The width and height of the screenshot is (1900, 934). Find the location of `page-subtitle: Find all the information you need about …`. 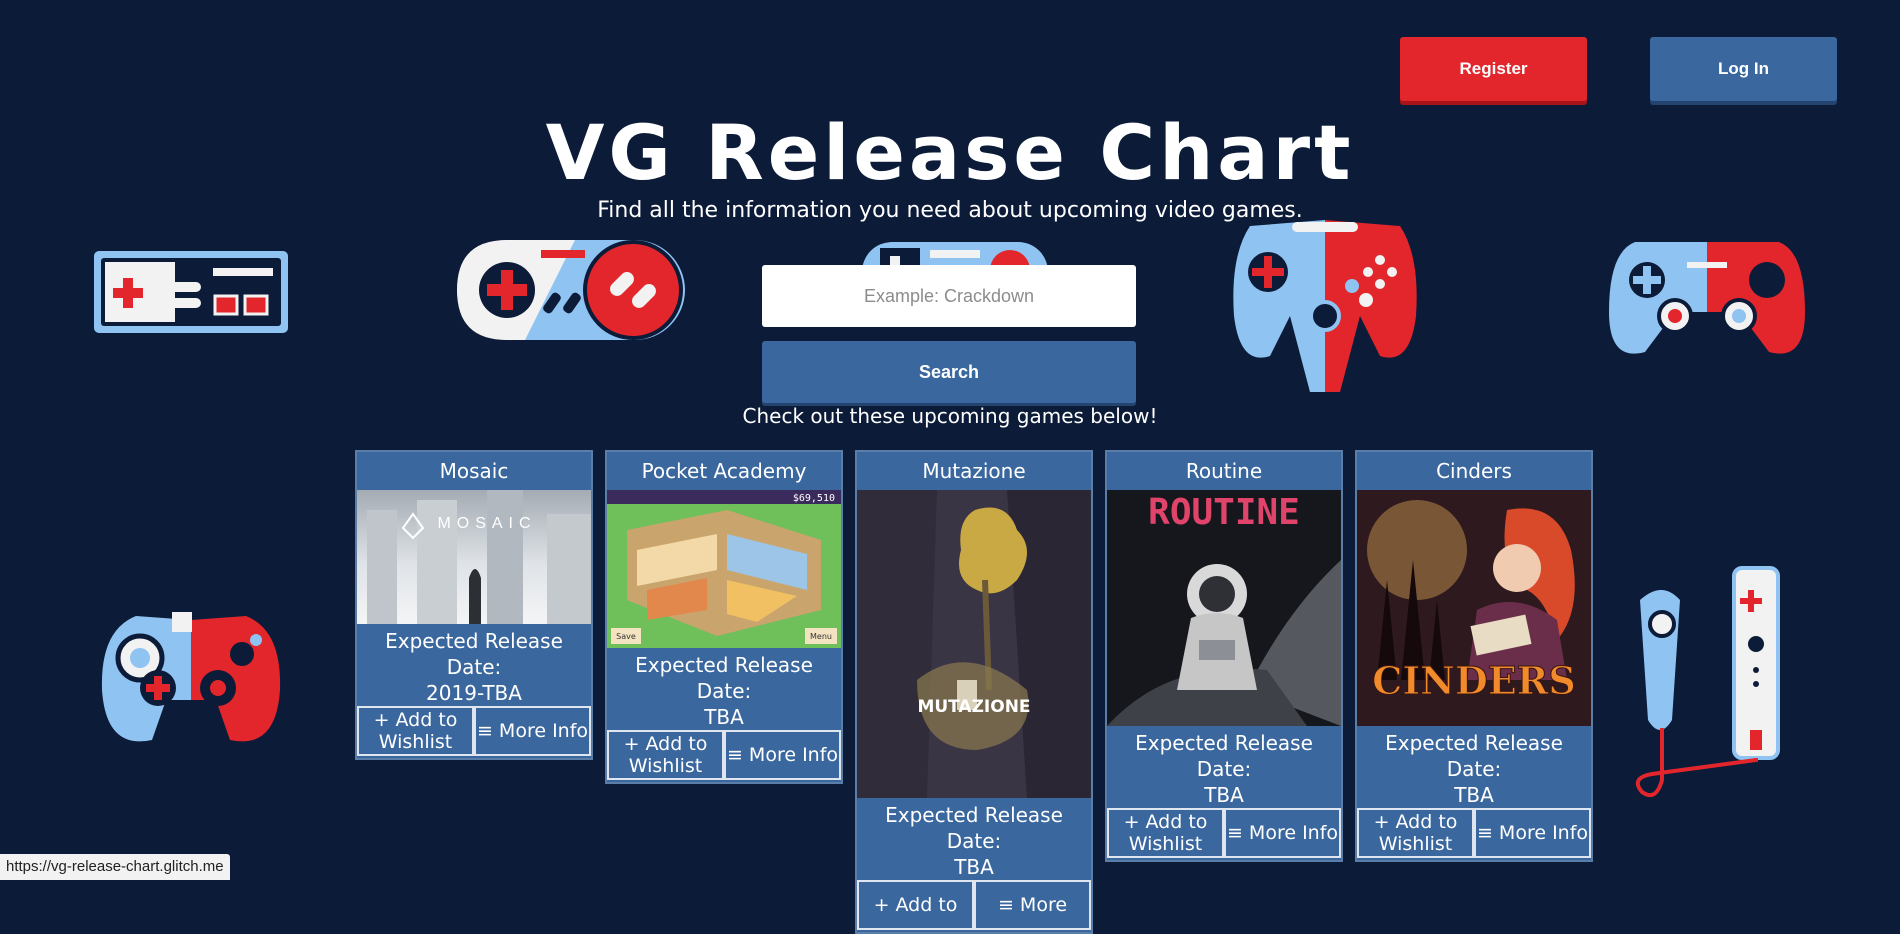

page-subtitle: Find all the information you need about … is located at coordinates (950, 210).